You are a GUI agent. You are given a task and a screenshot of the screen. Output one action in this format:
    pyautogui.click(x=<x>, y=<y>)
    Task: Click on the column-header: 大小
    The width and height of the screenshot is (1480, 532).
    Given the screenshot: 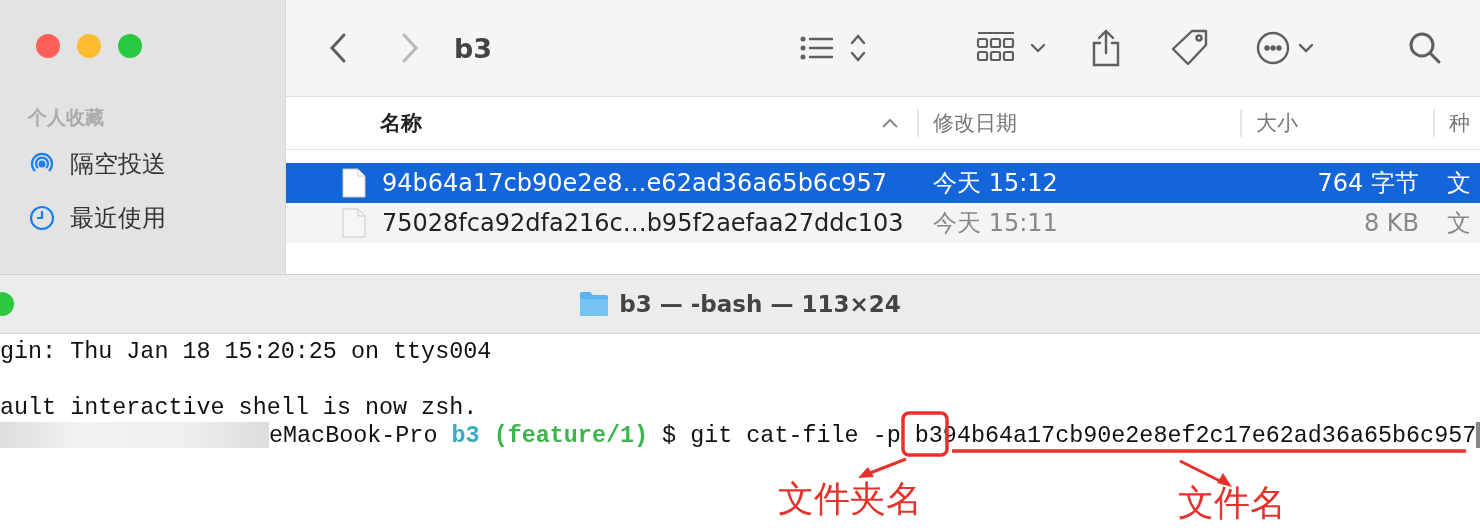 What is the action you would take?
    pyautogui.click(x=1336, y=123)
    